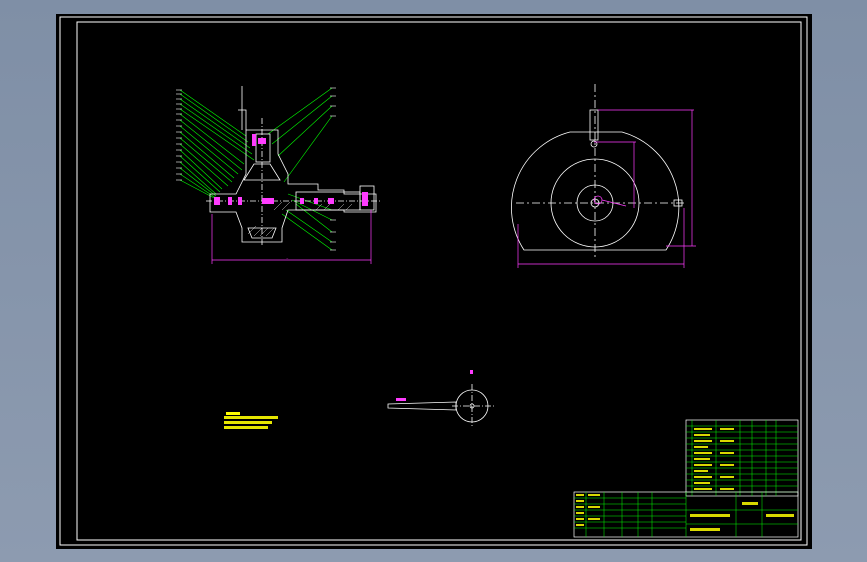  I want to click on title-block-table, so click(686, 514).